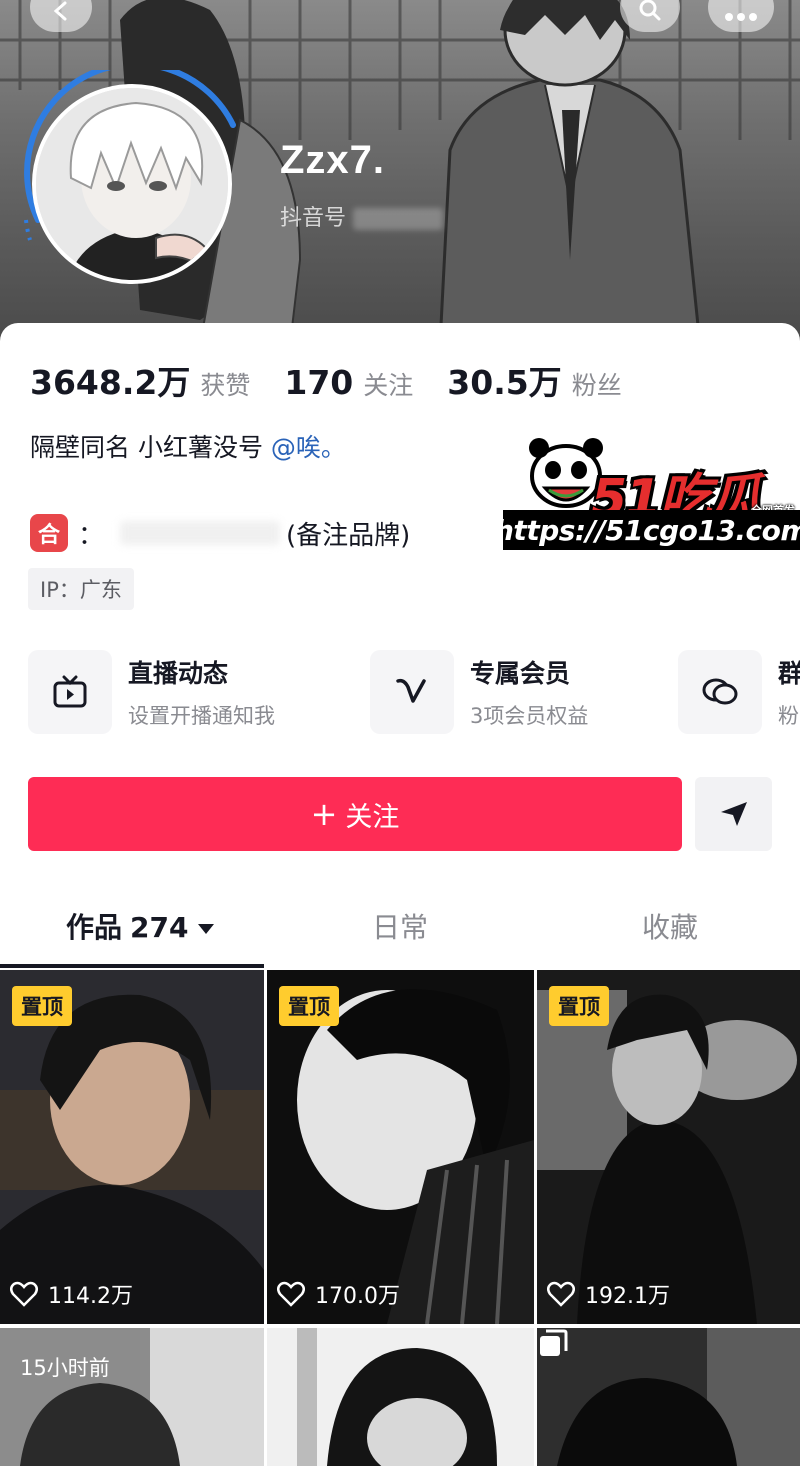 This screenshot has width=800, height=1466. What do you see at coordinates (597, 384) in the screenshot?
I see `followers-label: 粉丝` at bounding box center [597, 384].